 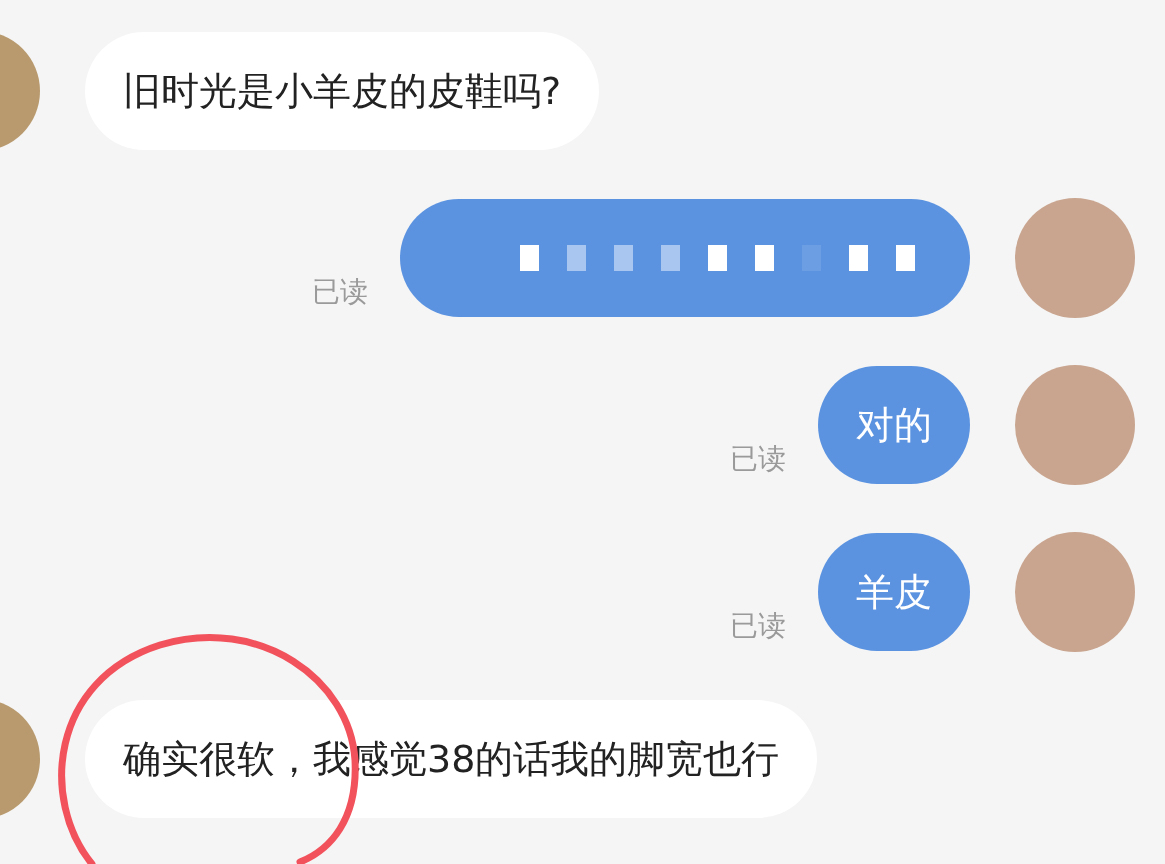 What do you see at coordinates (894, 592) in the screenshot?
I see `message-bubble: 羊皮` at bounding box center [894, 592].